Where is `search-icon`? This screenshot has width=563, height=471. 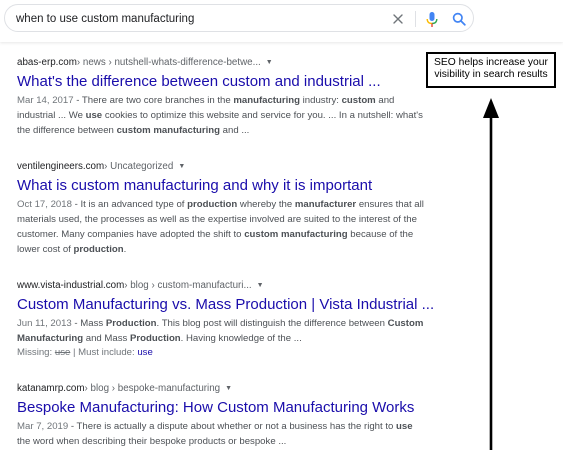
search-icon is located at coordinates (459, 19).